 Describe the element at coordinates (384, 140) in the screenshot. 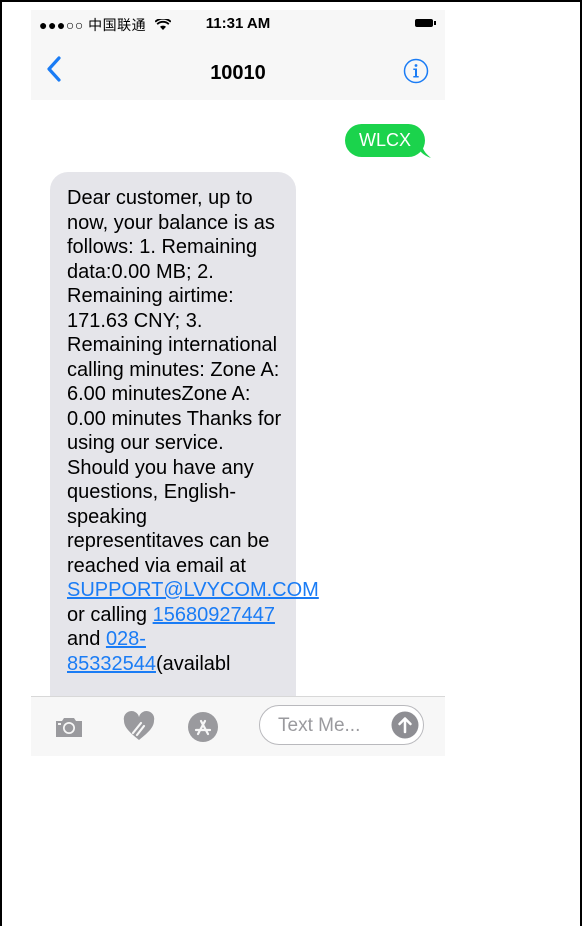

I see `sent-message-bubble: WLCX` at that location.